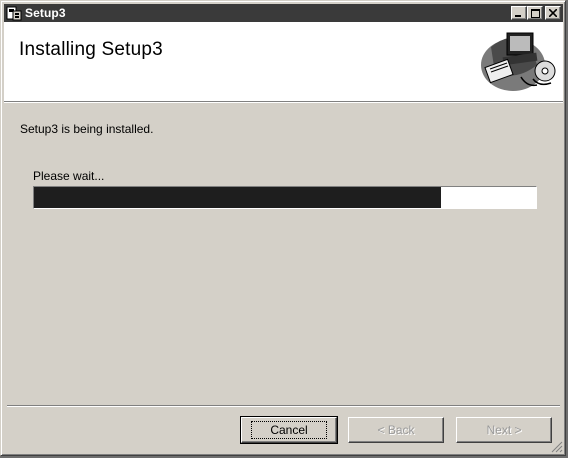  I want to click on maximize-button, so click(535, 13).